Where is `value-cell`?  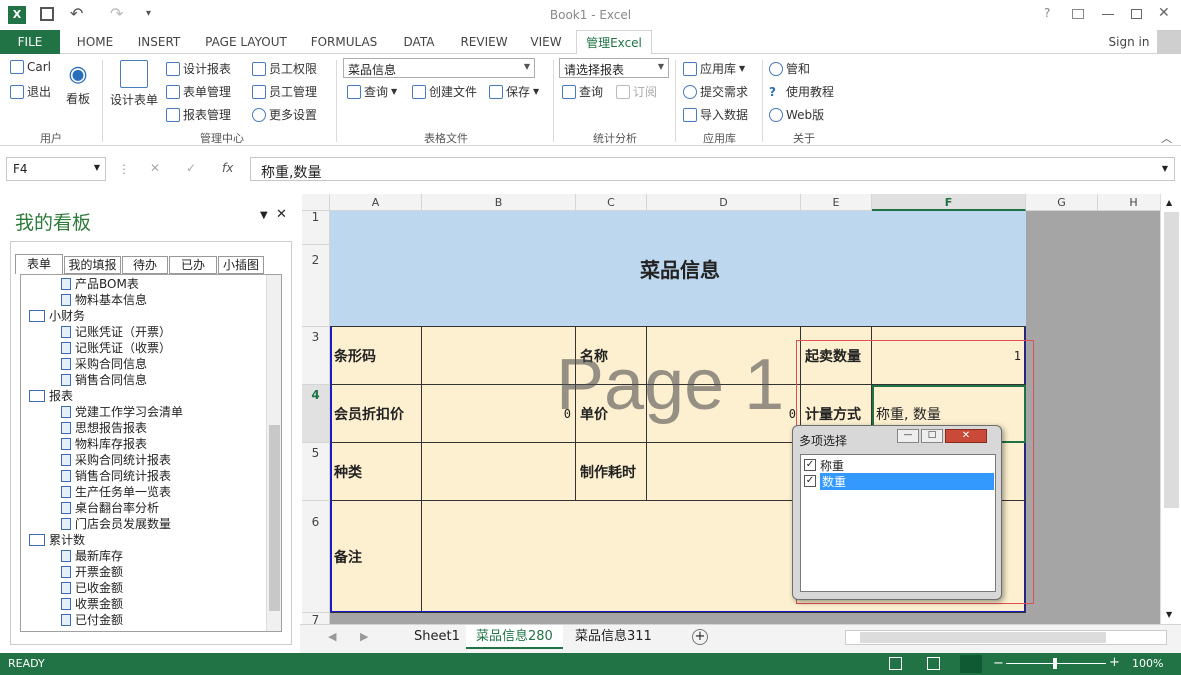
value-cell is located at coordinates (724, 356).